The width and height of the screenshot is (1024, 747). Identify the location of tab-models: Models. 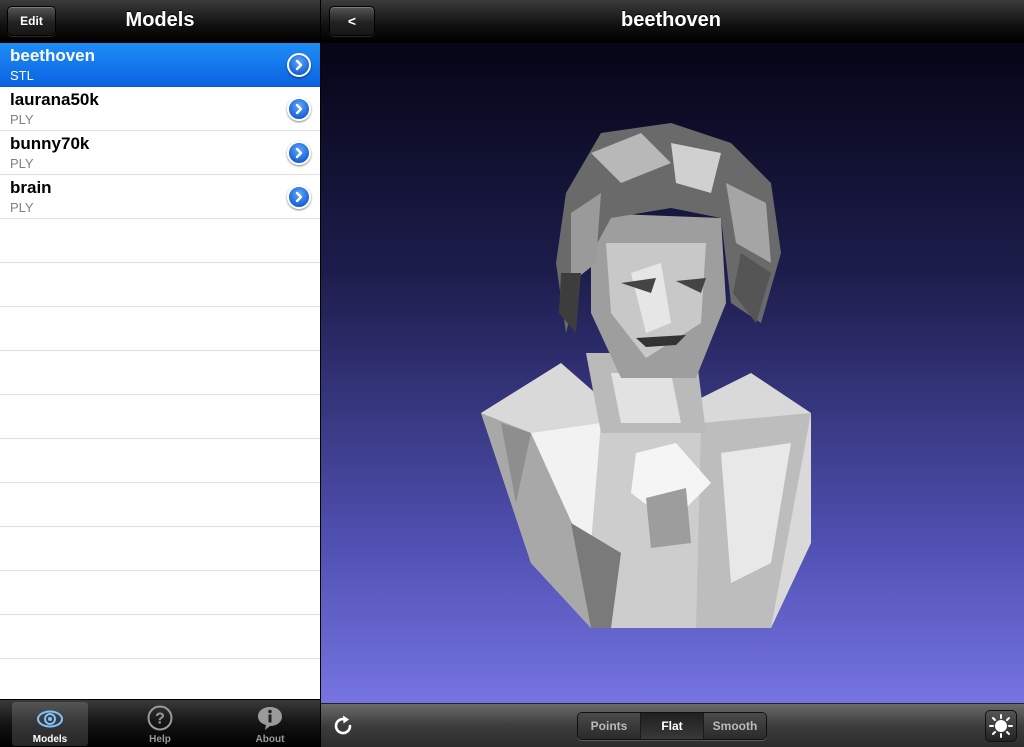
(50, 724).